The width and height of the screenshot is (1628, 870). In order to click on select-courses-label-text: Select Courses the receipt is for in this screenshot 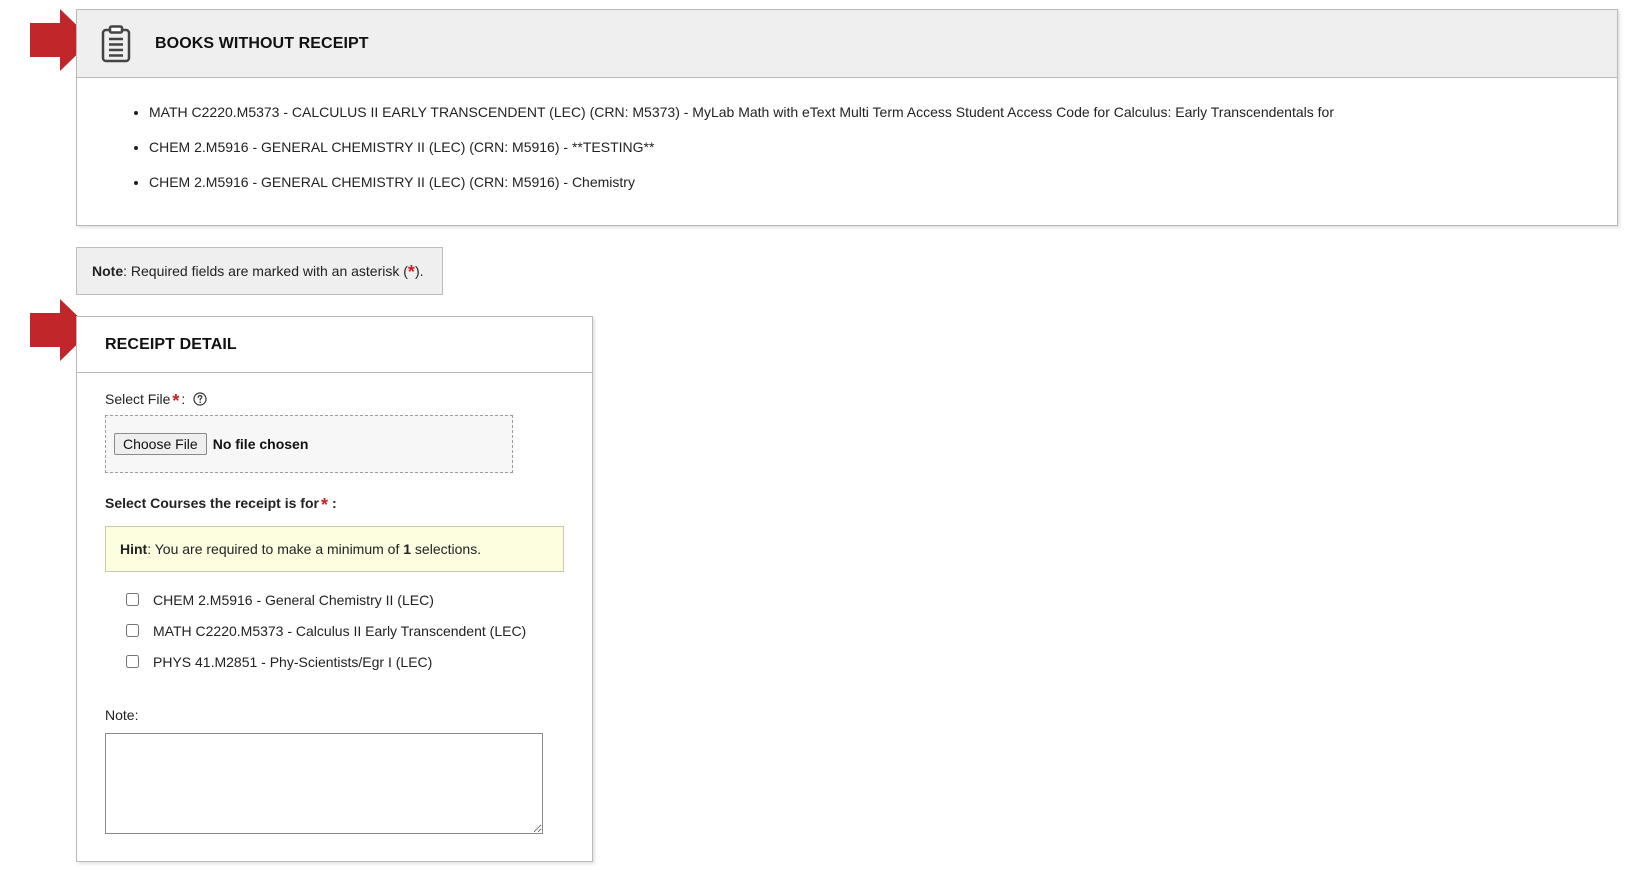, I will do `click(212, 503)`.